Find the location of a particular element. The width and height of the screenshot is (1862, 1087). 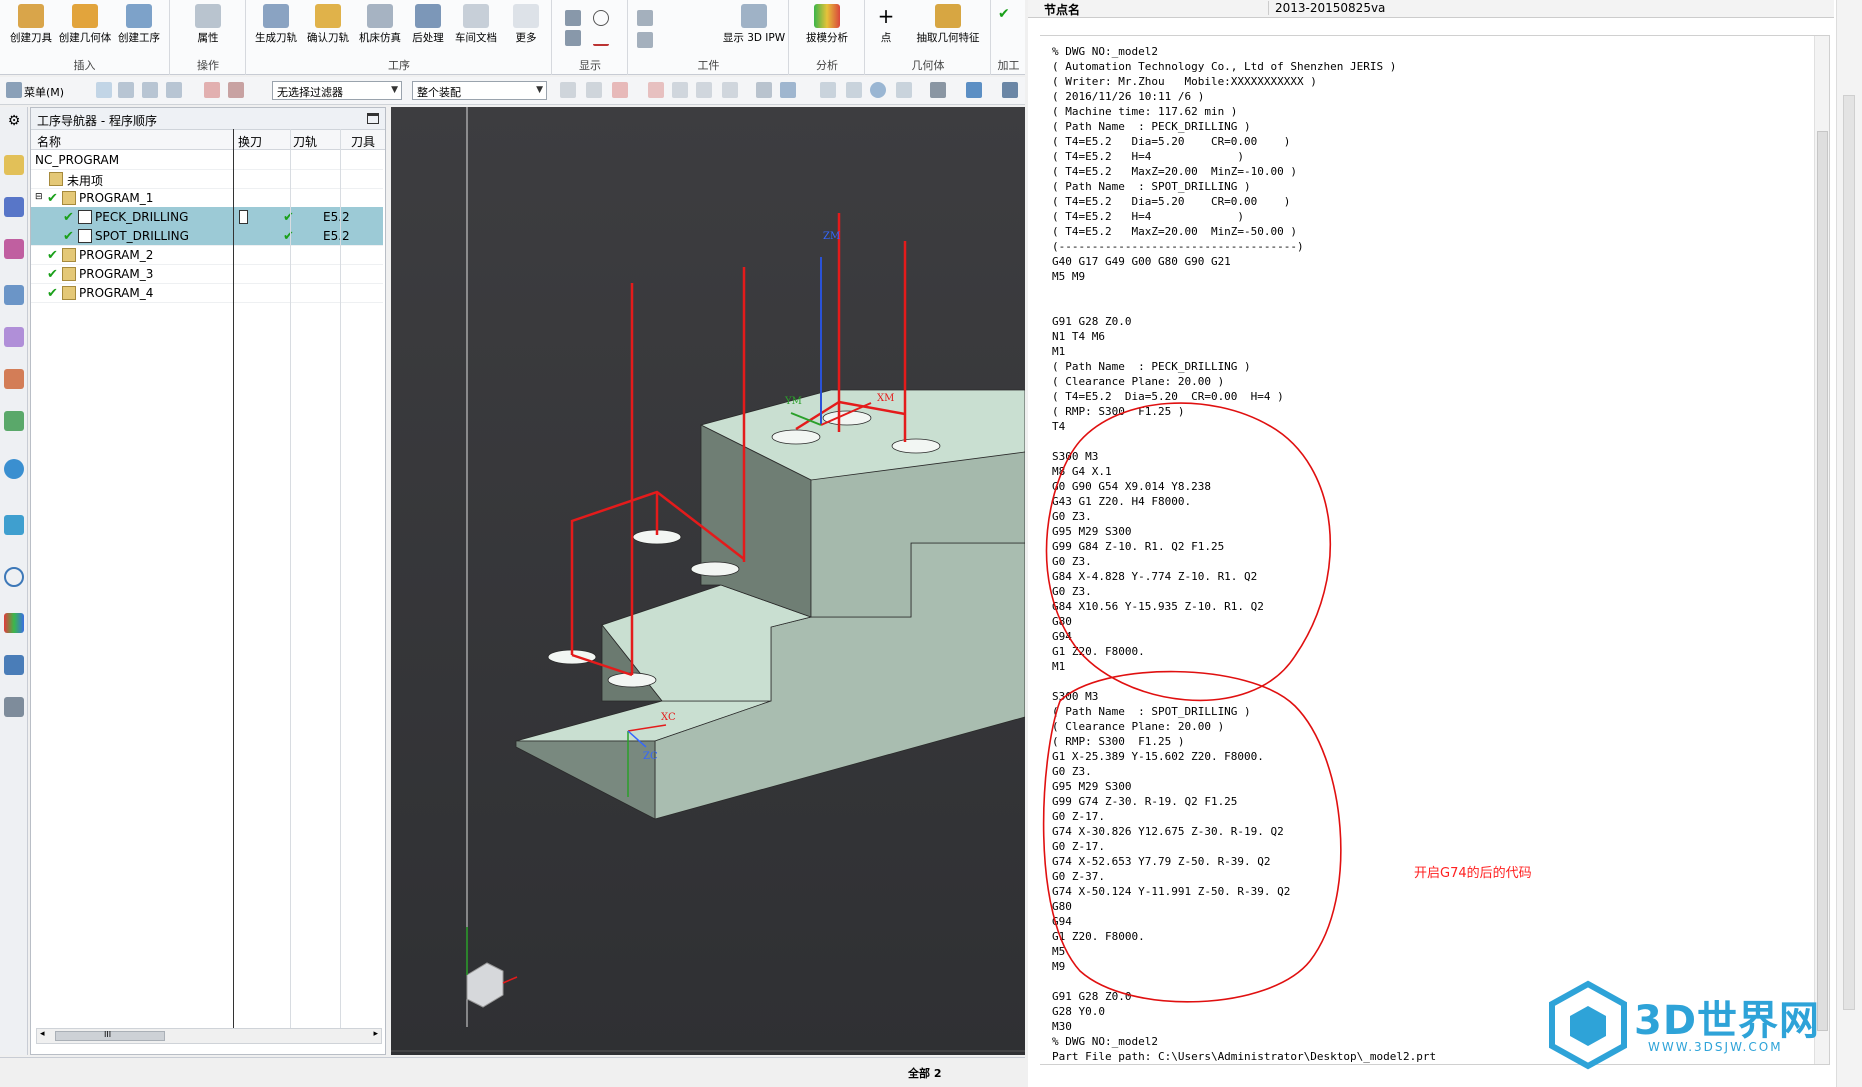

select-icon is located at coordinates (236, 90).